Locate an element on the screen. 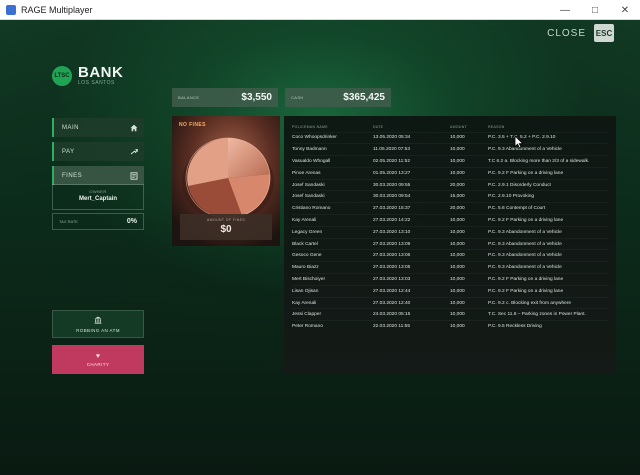 This screenshot has height=475, width=640. date-cell: 30.03.2020 09:54 is located at coordinates (411, 196).